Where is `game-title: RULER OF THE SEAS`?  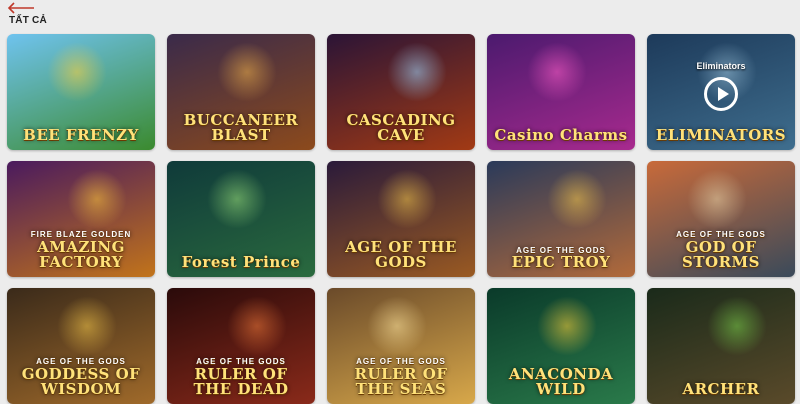 game-title: RULER OF THE SEAS is located at coordinates (401, 381).